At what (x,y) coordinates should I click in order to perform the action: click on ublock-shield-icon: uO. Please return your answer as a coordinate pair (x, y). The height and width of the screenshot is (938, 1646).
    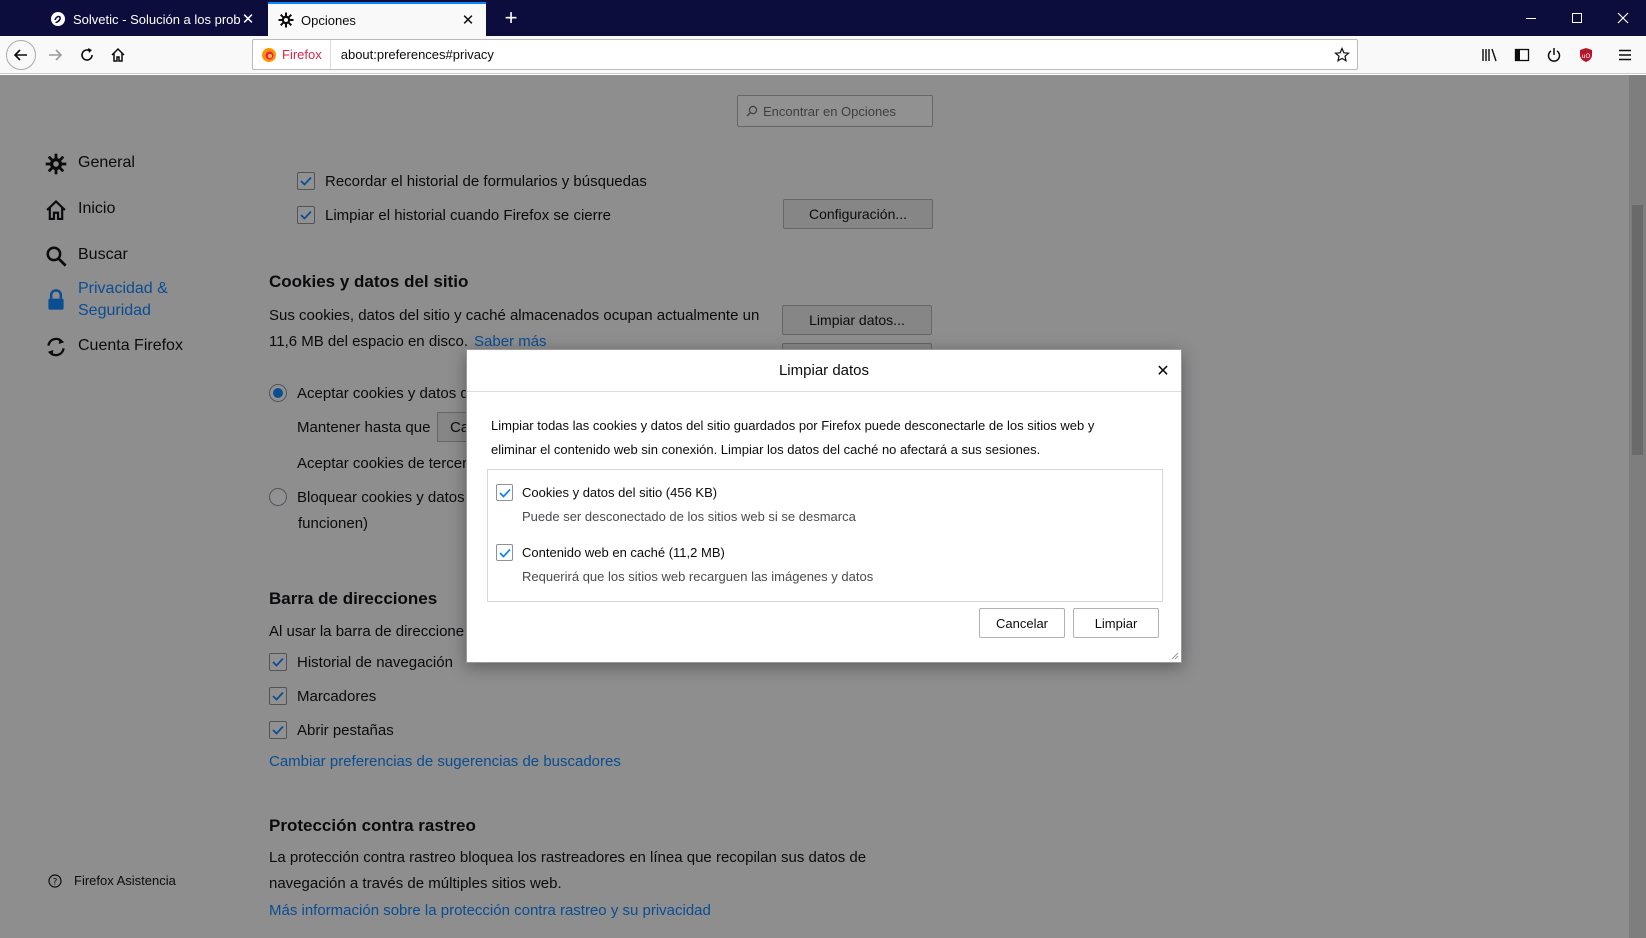
    Looking at the image, I should click on (1586, 55).